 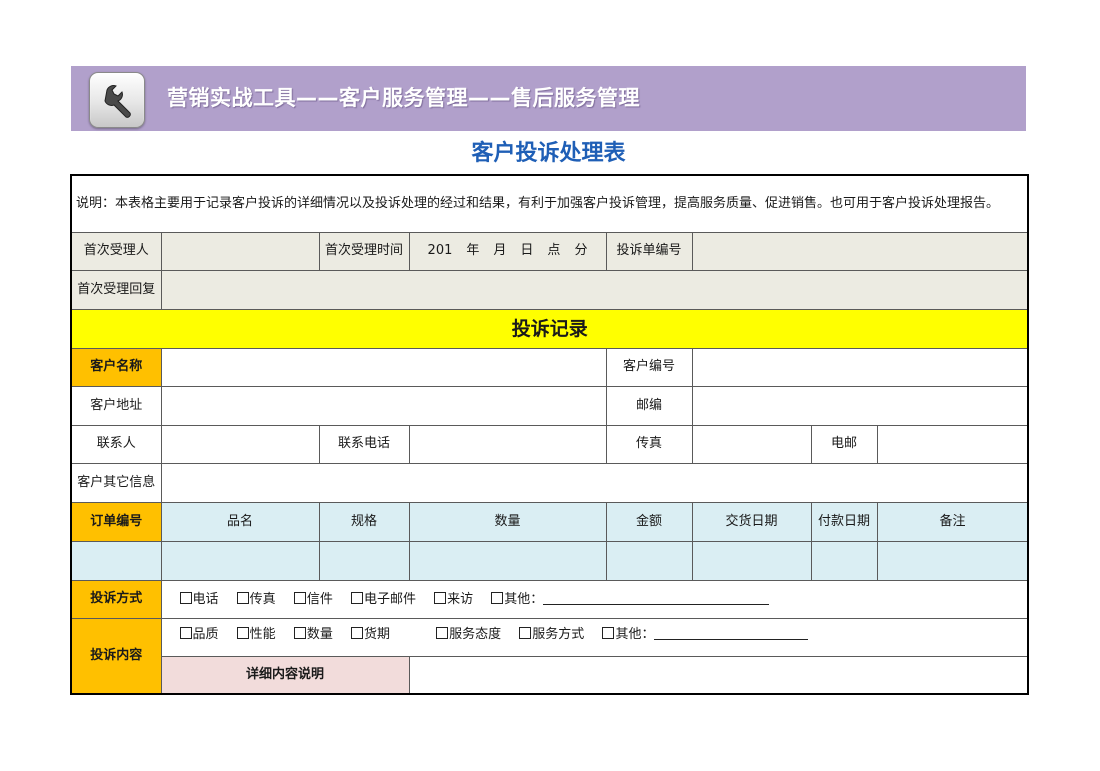 What do you see at coordinates (649, 521) in the screenshot?
I see `amount-header: 金额` at bounding box center [649, 521].